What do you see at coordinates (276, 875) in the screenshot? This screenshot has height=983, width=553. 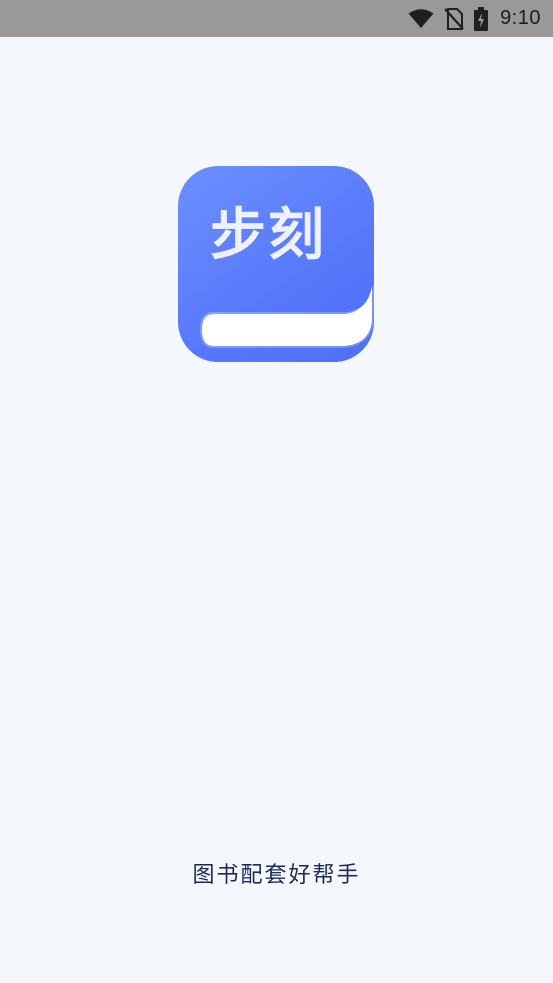 I see `tagline: 图书配套好帮手` at bounding box center [276, 875].